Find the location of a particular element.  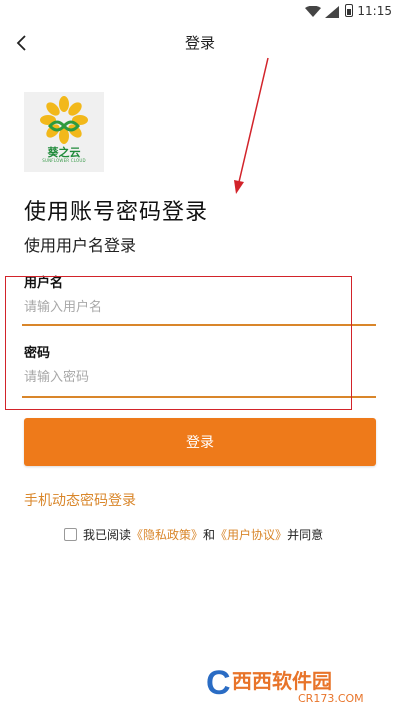

agreement-prefix: 我已阅读 is located at coordinates (107, 535).